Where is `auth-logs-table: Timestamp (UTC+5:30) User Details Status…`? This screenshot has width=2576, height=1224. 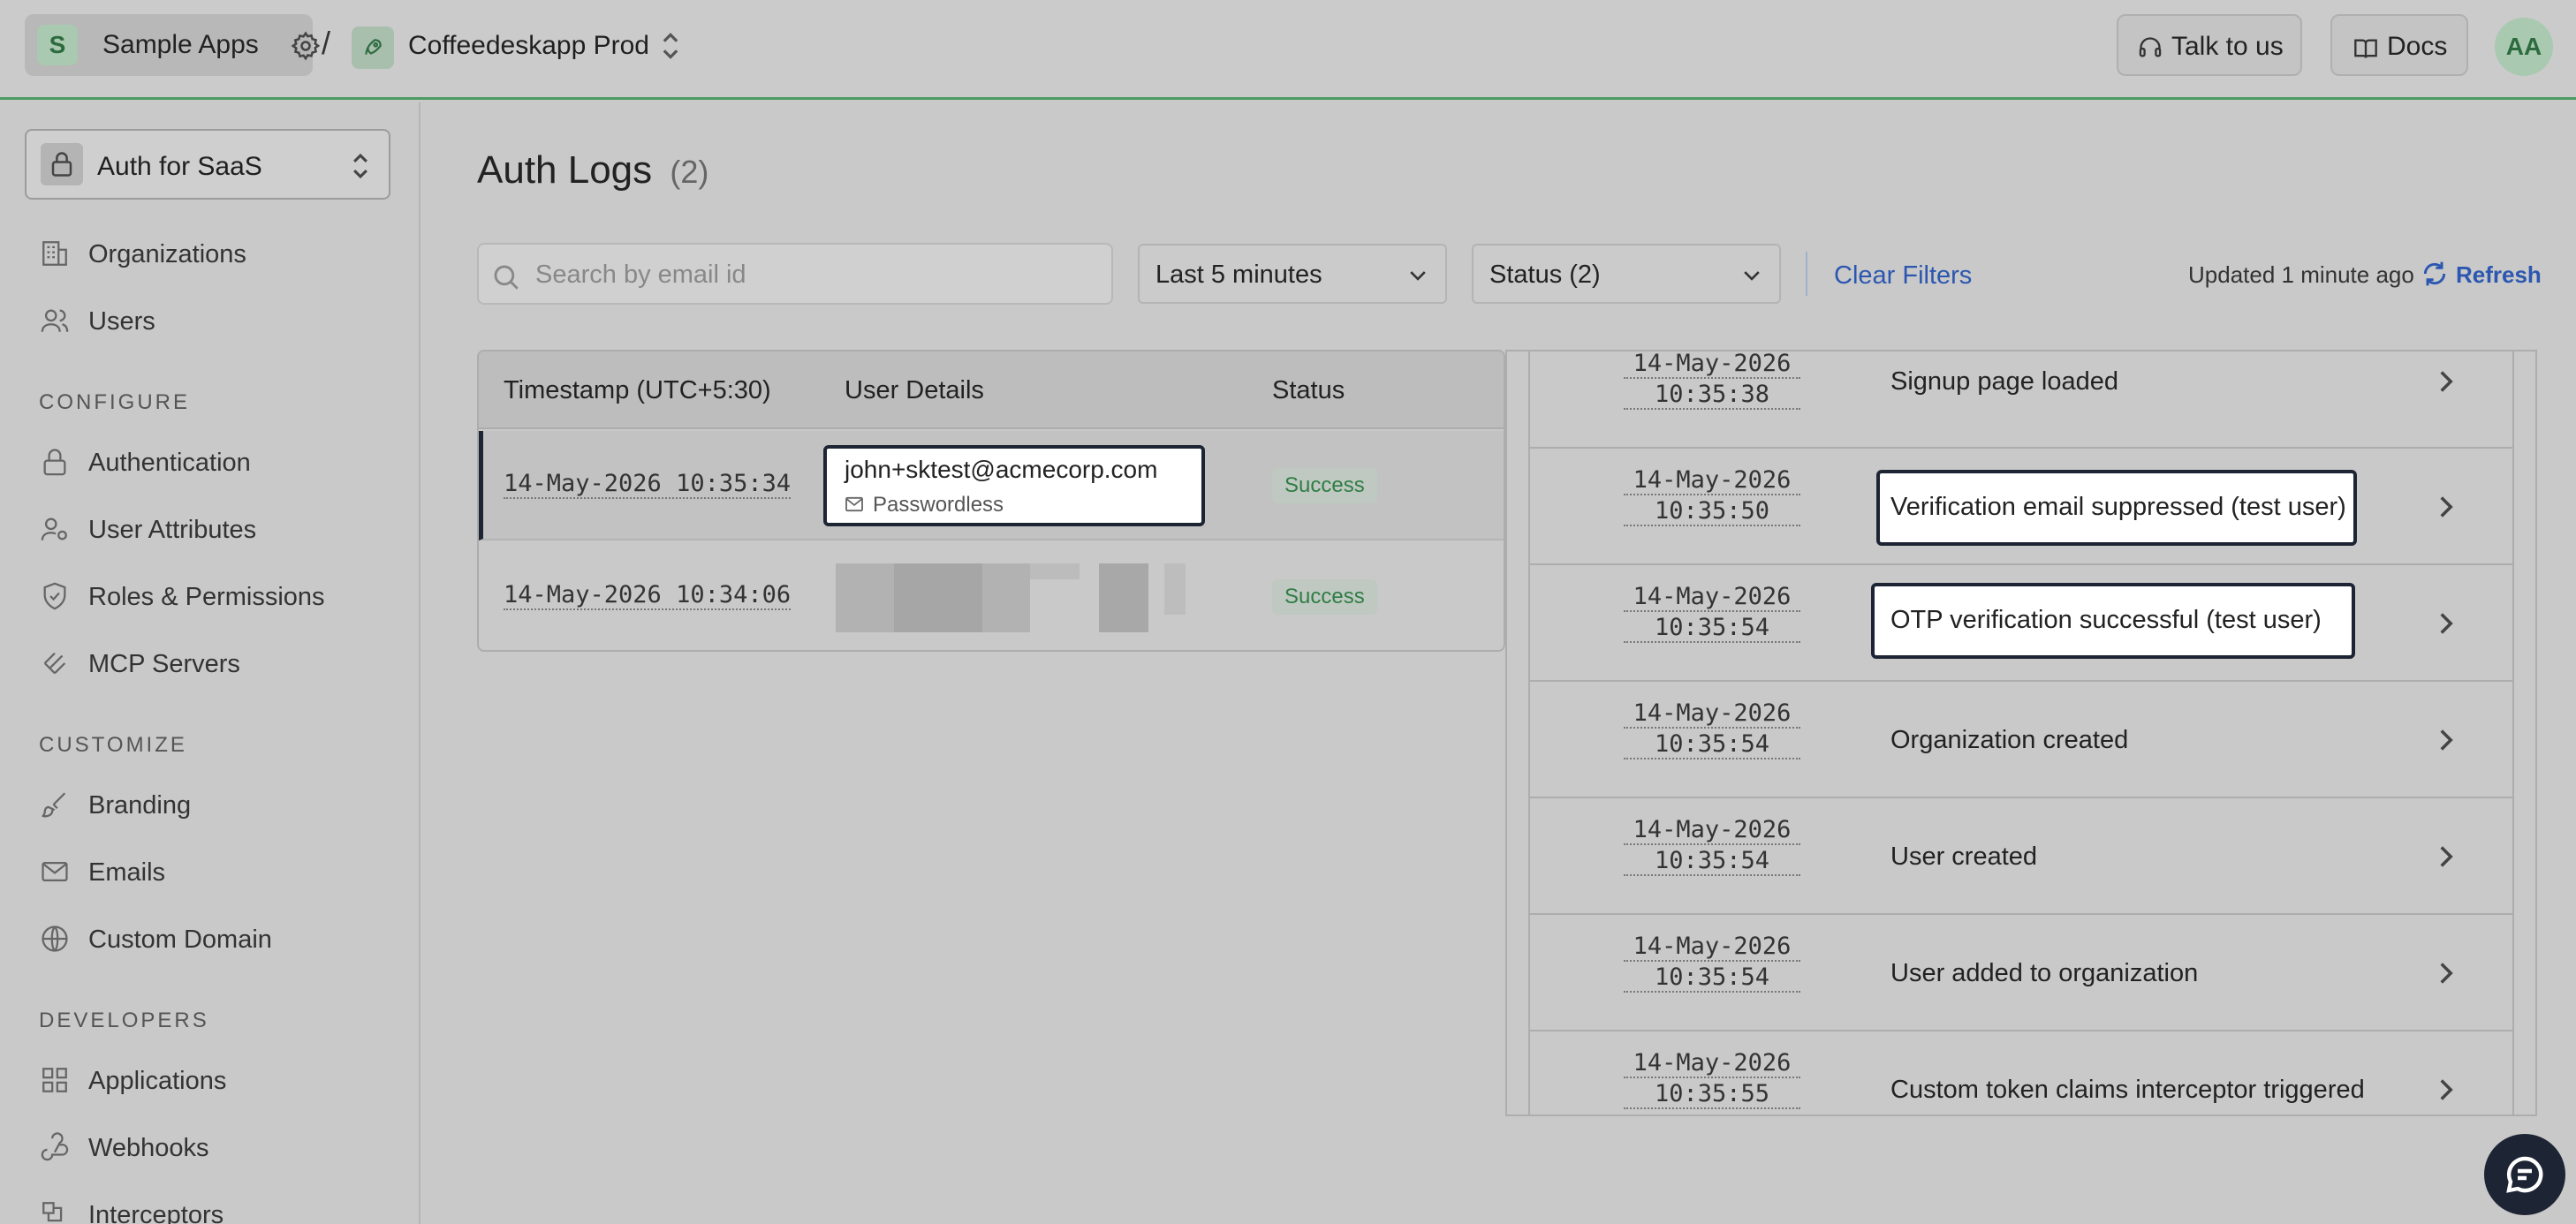
auth-logs-table: Timestamp (UTC+5:30) User Details Status… is located at coordinates (991, 501).